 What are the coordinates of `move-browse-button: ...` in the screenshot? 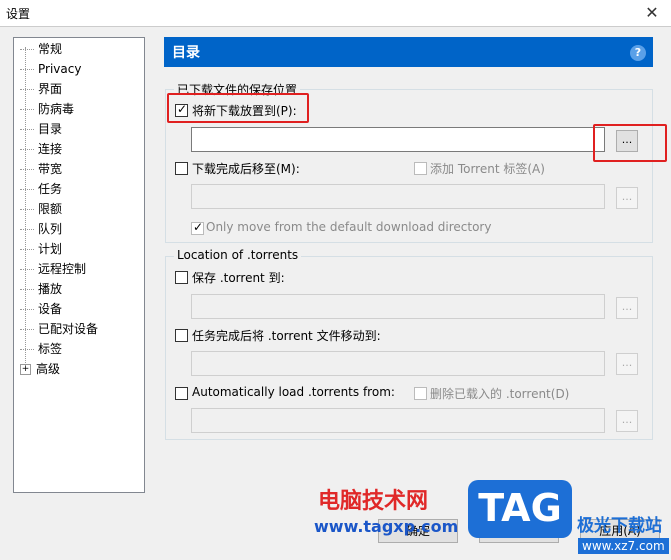 It's located at (627, 198).